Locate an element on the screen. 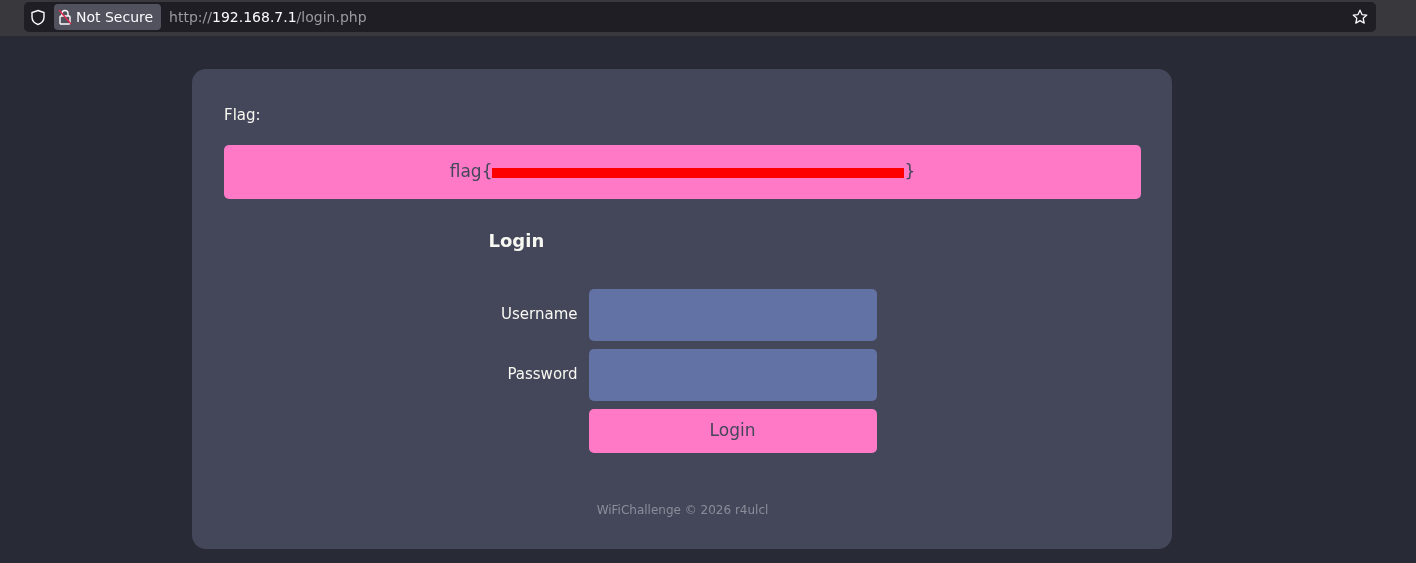 Image resolution: width=1416 pixels, height=563 pixels. url-text: http://192.168.7.1/login.php is located at coordinates (756, 17).